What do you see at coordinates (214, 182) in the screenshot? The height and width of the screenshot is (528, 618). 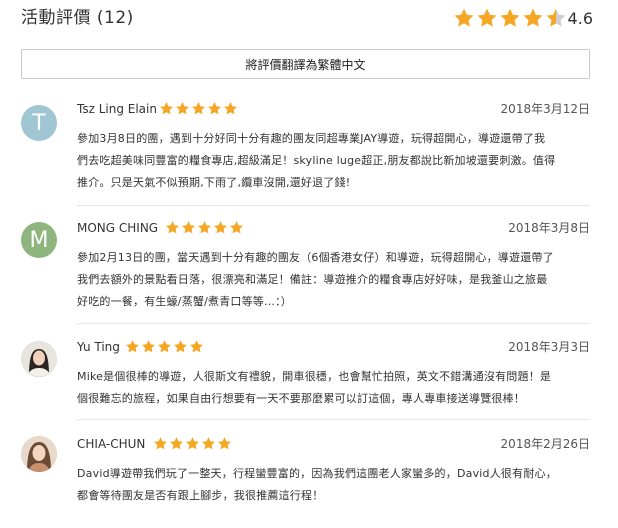 I see `review-text-line: 推介。只是天氣不似預期,下雨了,纜車沒開,還好退了錢!` at bounding box center [214, 182].